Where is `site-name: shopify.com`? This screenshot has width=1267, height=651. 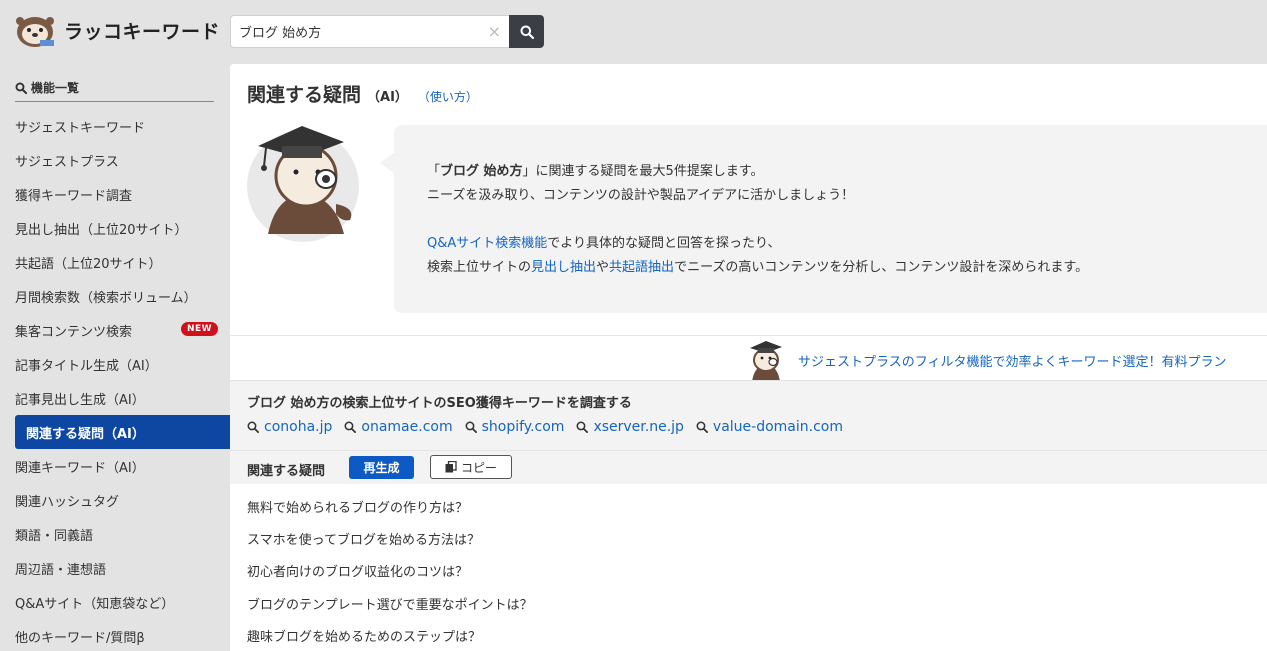
site-name: shopify.com is located at coordinates (523, 427).